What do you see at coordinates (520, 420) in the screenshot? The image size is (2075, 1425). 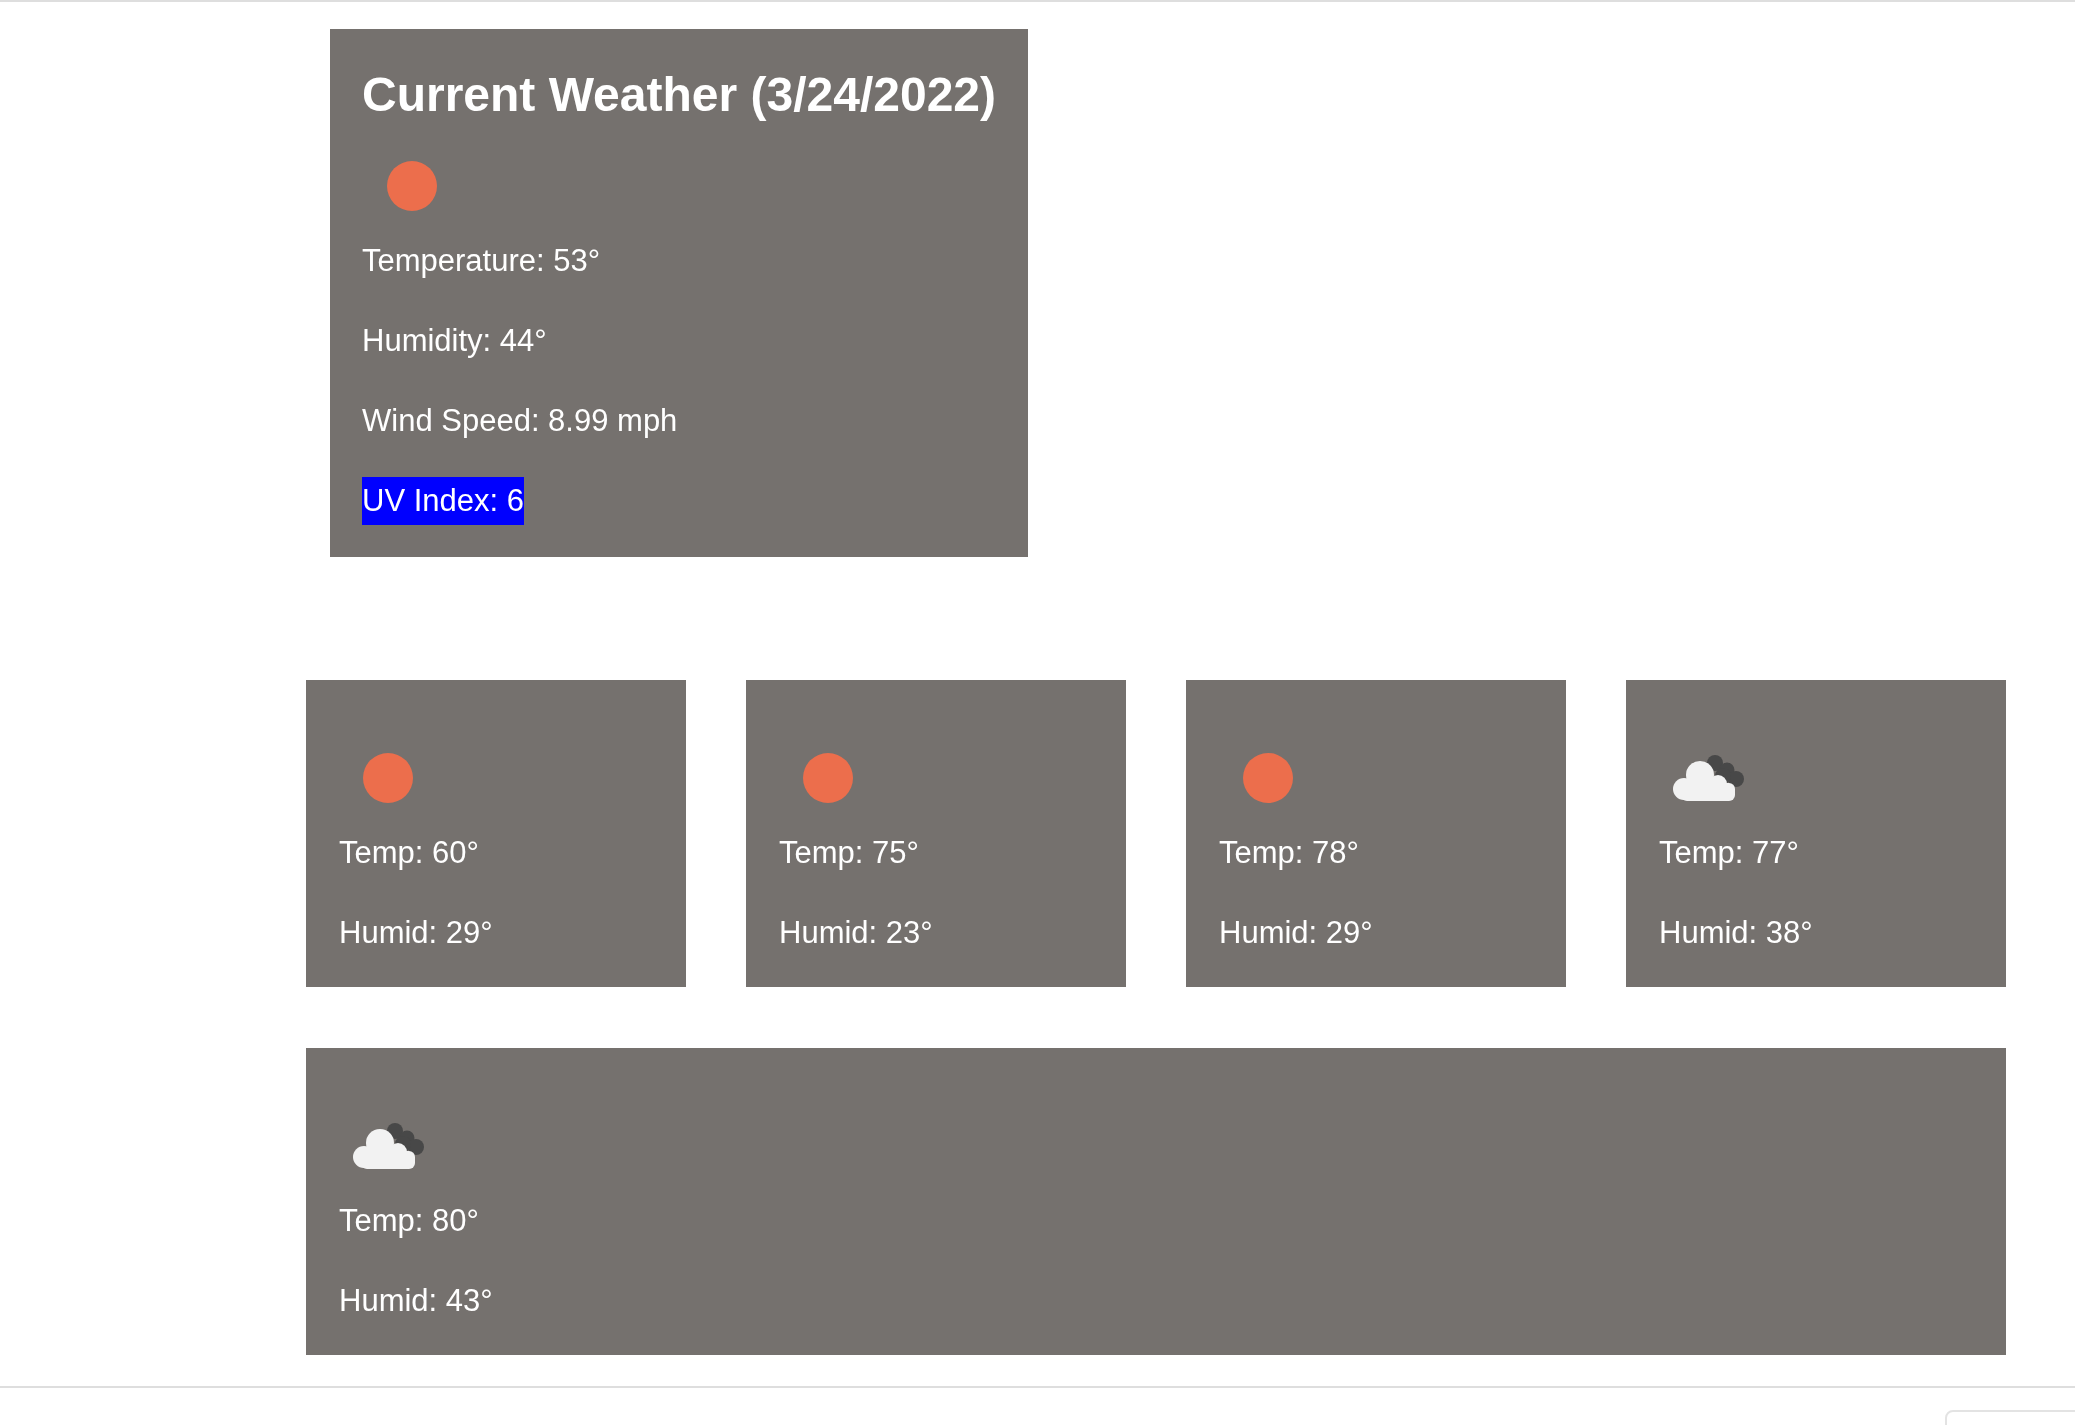 I see `wind-speed-text: Wind Speed: 8.99 mph` at bounding box center [520, 420].